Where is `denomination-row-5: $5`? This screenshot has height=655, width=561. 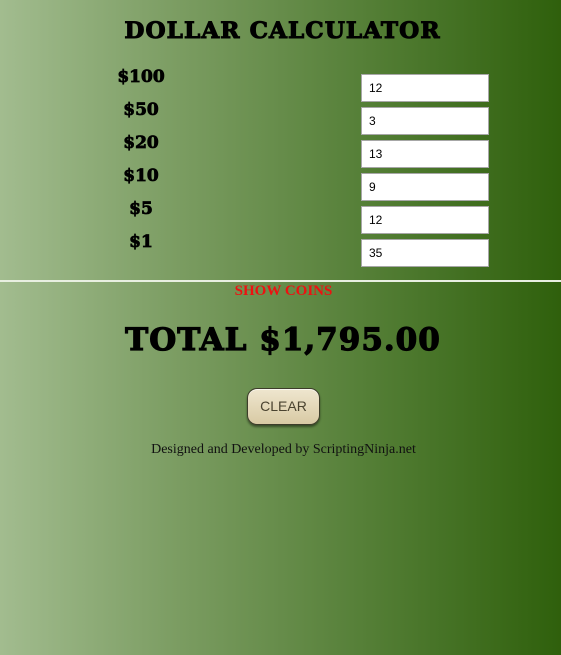 denomination-row-5: $5 is located at coordinates (280, 217).